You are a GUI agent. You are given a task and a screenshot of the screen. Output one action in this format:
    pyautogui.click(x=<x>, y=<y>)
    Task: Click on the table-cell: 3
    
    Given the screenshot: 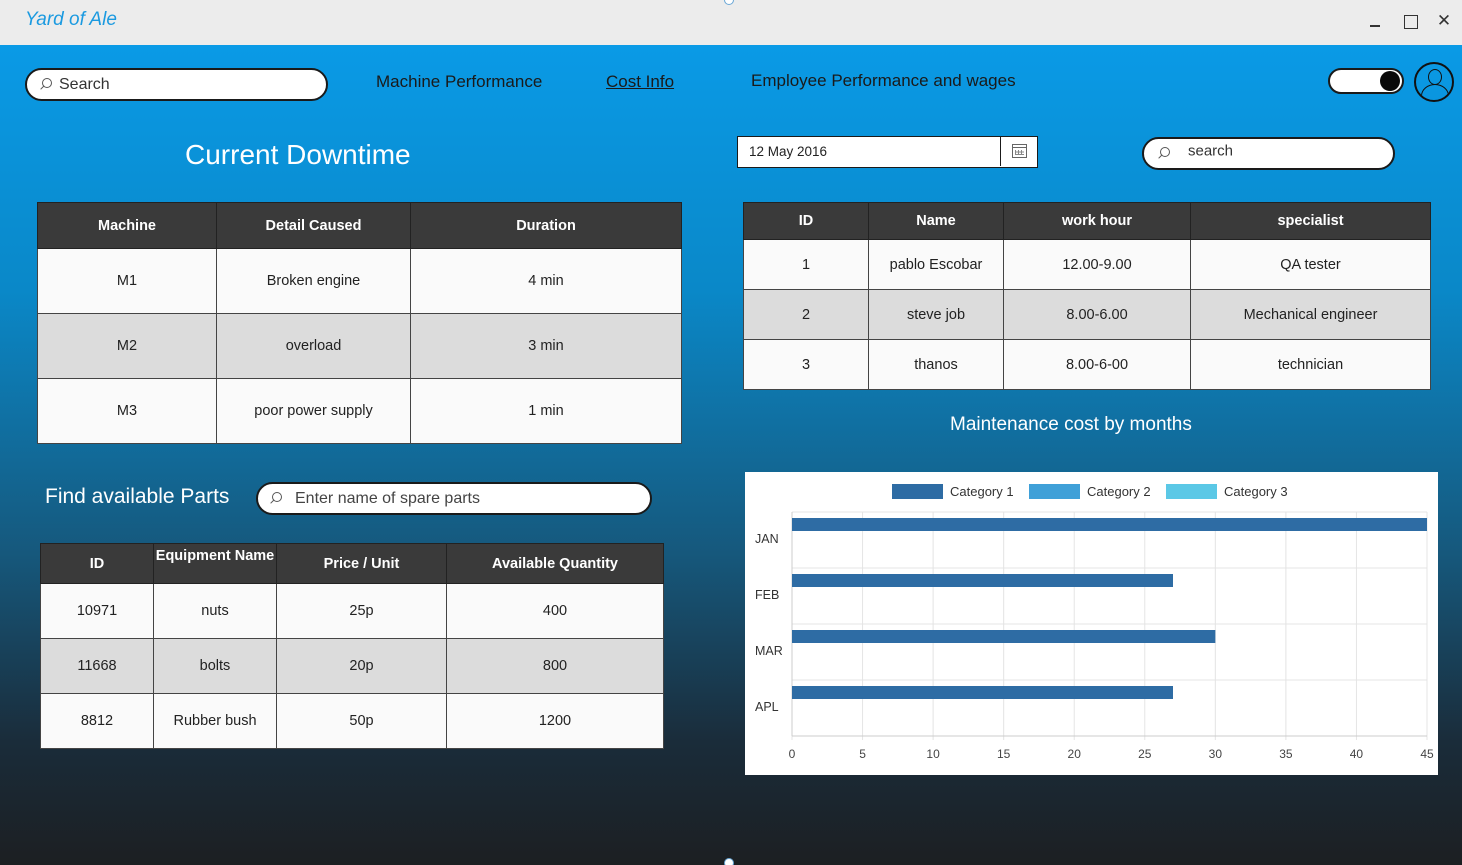 What is the action you would take?
    pyautogui.click(x=806, y=364)
    